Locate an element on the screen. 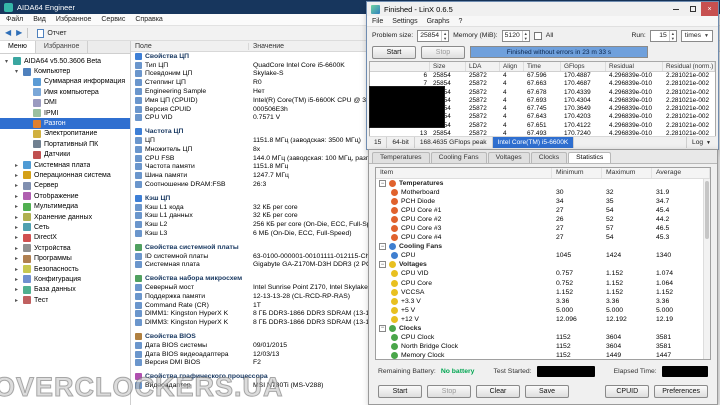  linx-titlebar: Finished - LinX 0.6.5 × is located at coordinates (542, 9).